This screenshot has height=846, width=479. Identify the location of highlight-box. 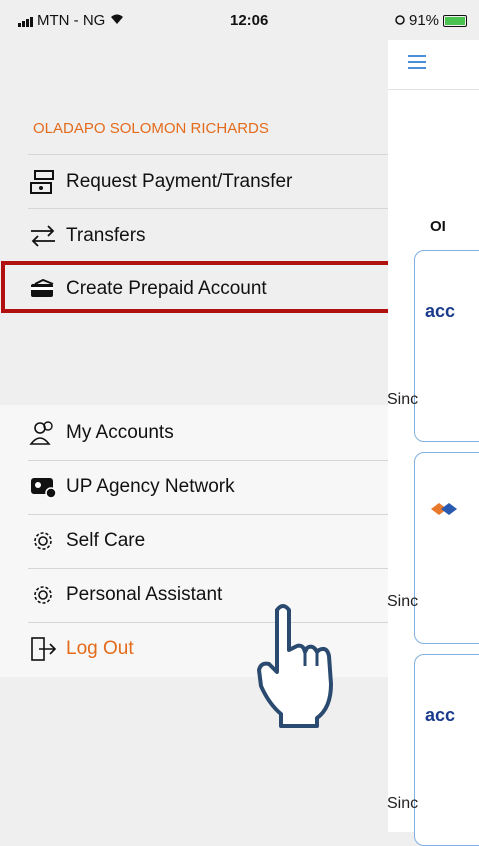
(200, 287).